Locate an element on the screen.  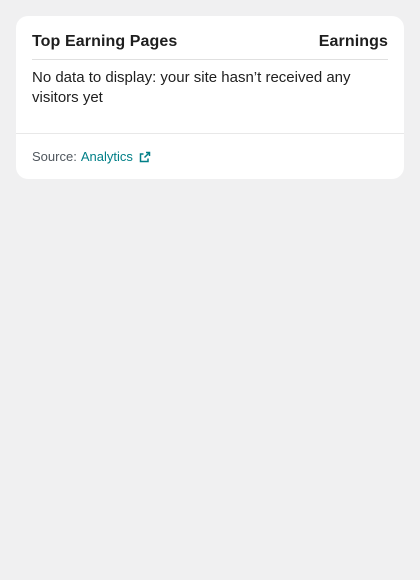
table-header: Top Earning Pages Earnings is located at coordinates (210, 38).